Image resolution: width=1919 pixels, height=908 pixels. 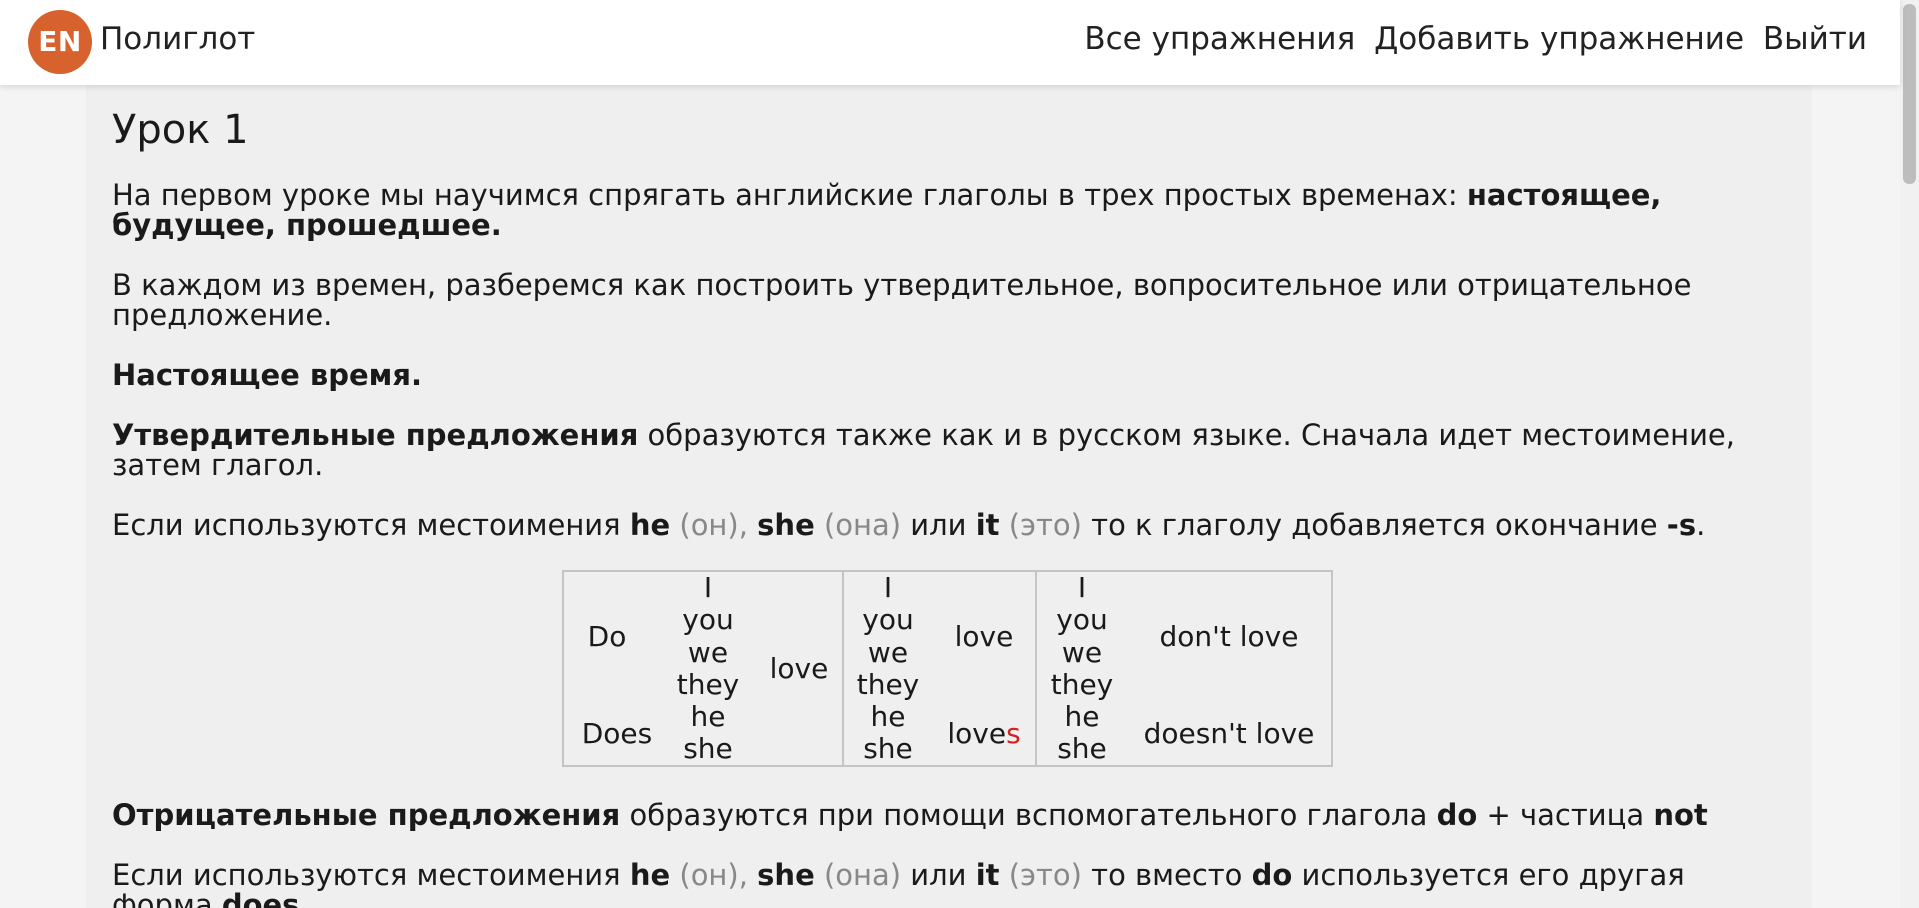 What do you see at coordinates (987, 875) in the screenshot?
I see `rule2-it: it` at bounding box center [987, 875].